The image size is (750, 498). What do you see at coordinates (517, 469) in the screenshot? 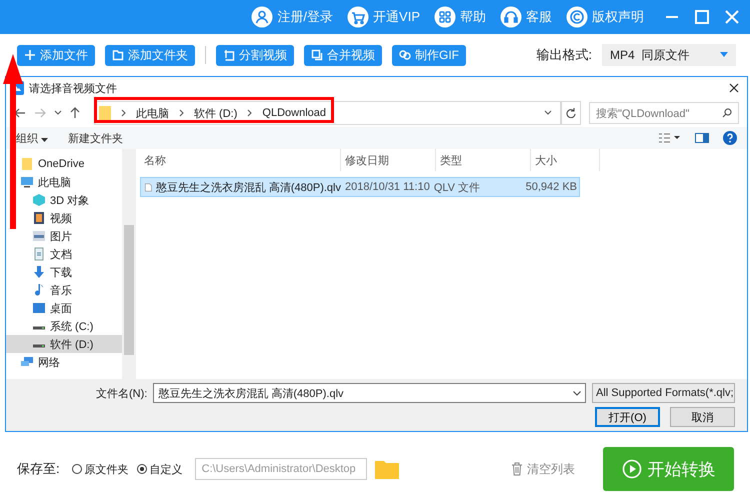
I see `trash-icon` at bounding box center [517, 469].